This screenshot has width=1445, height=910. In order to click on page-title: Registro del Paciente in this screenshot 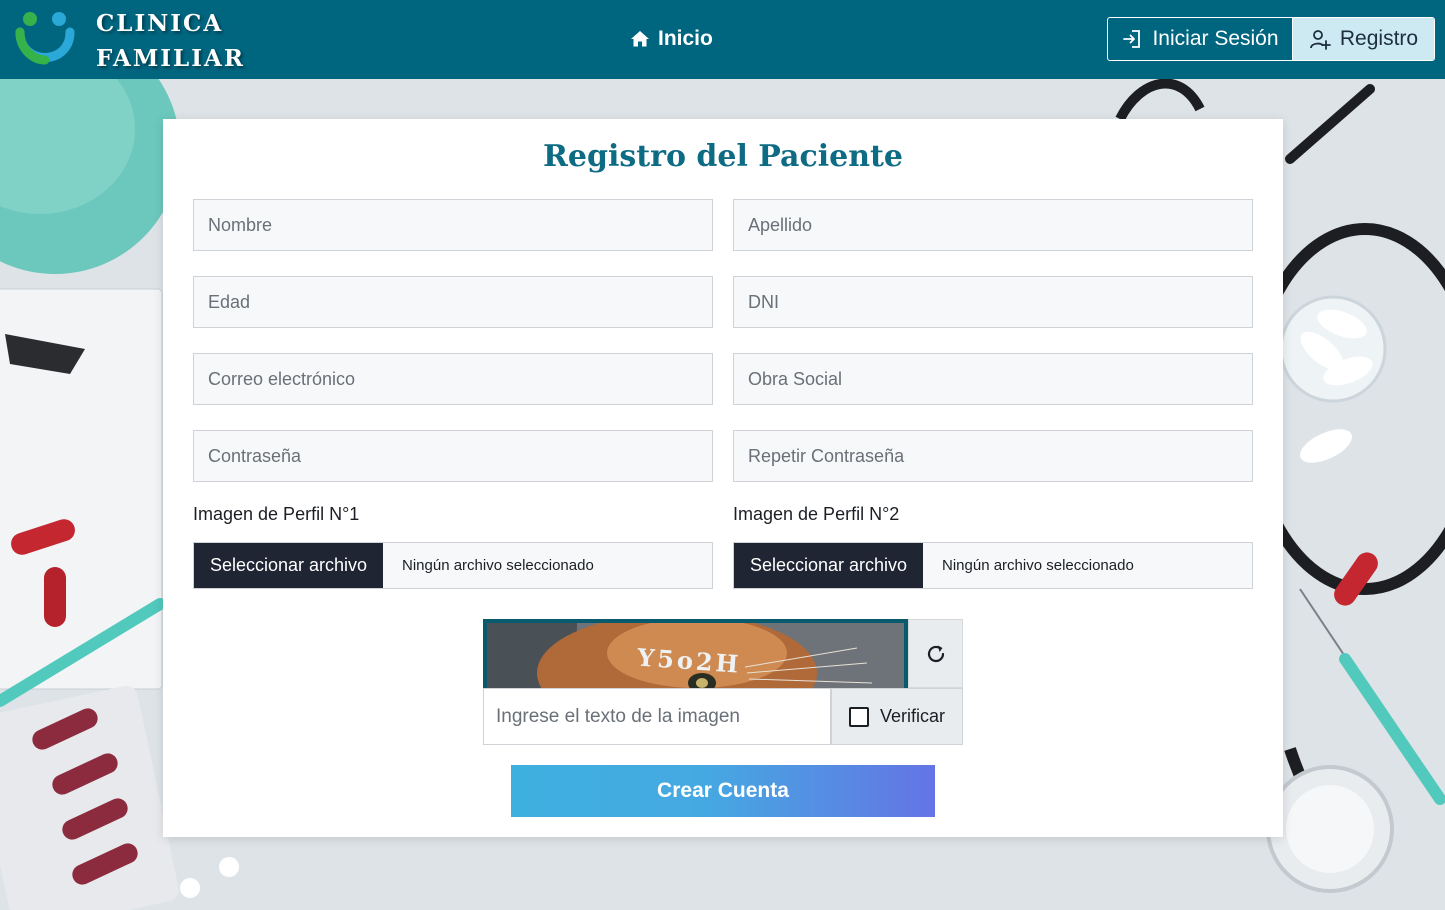, I will do `click(723, 156)`.